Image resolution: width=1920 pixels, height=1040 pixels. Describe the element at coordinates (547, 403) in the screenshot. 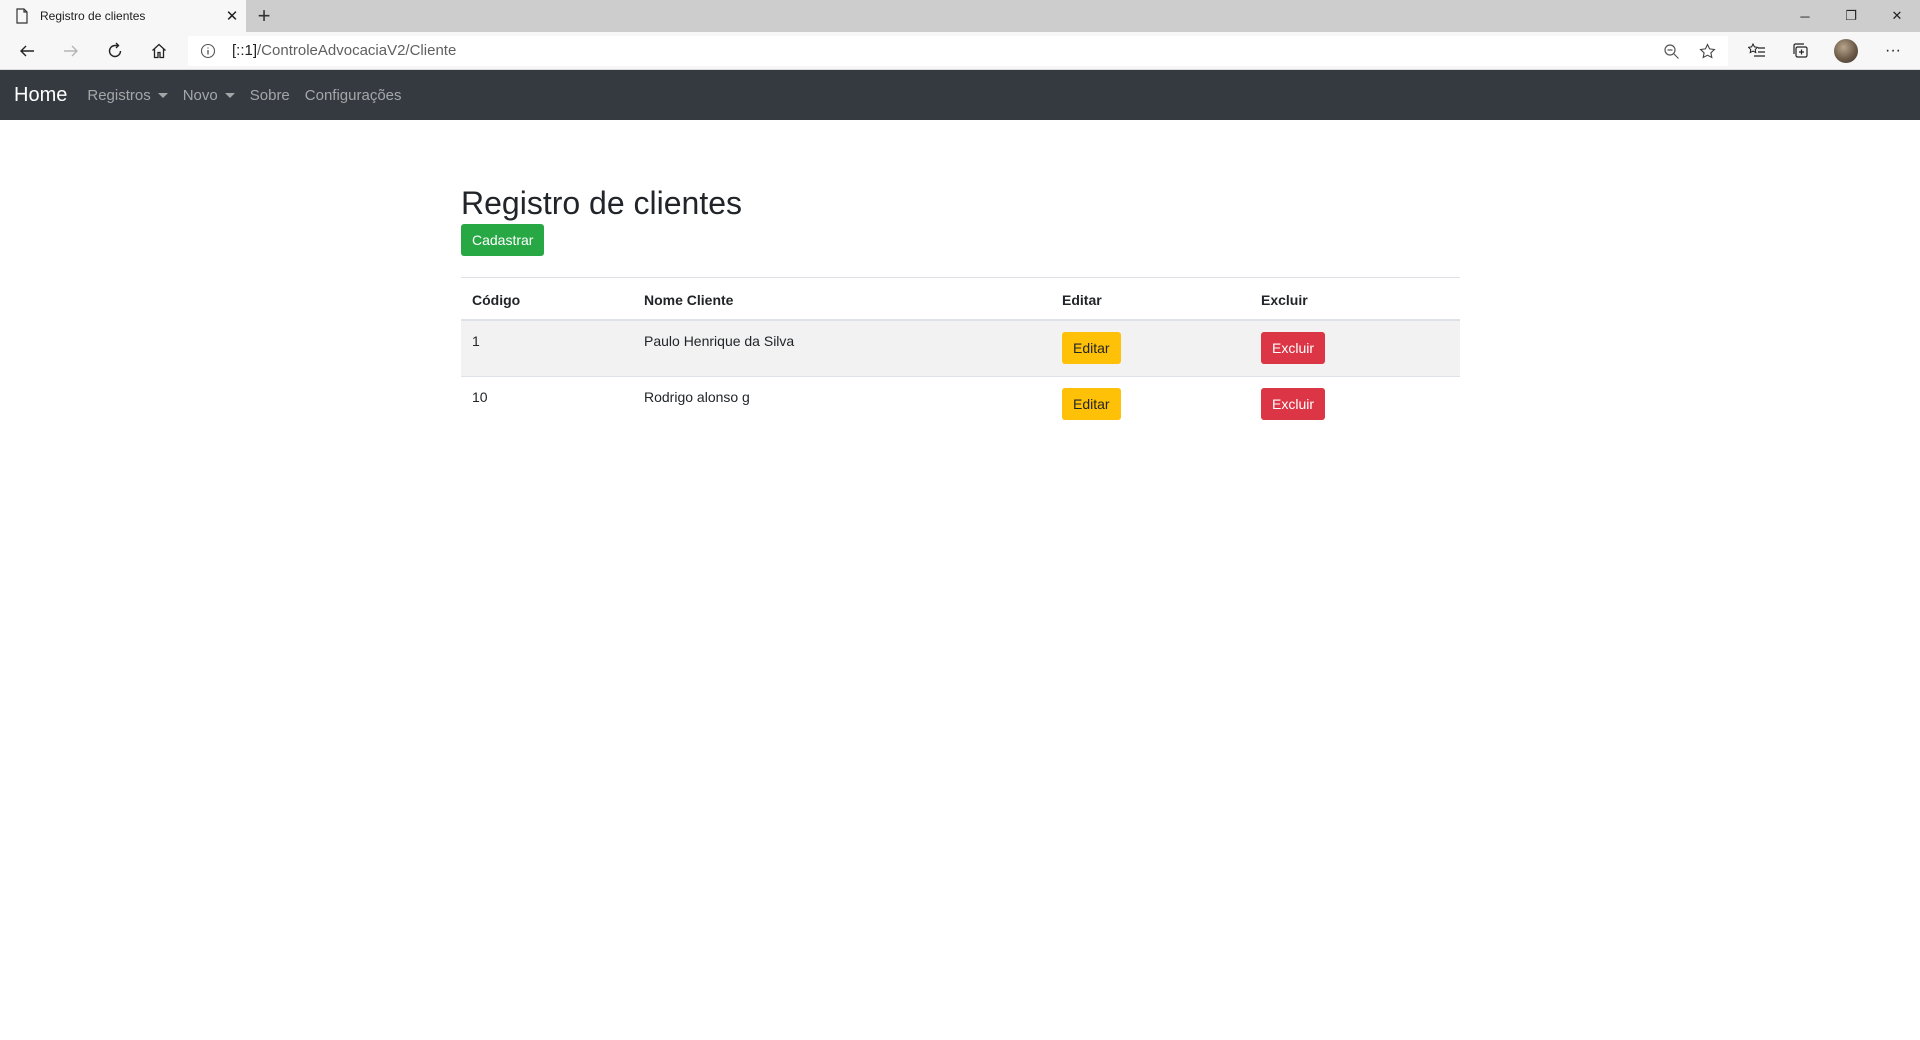

I see `cell-codigo: 10` at that location.